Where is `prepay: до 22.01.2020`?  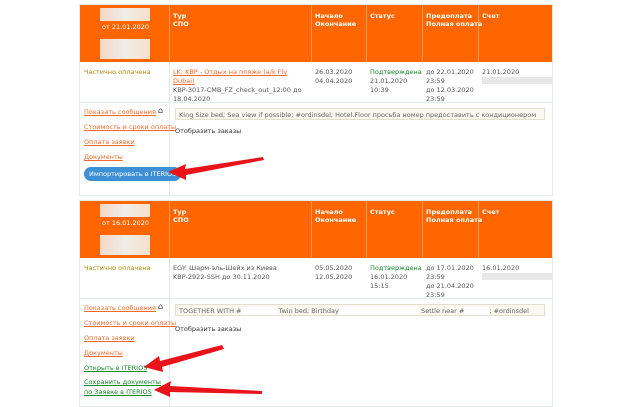
prepay: до 22.01.2020 is located at coordinates (450, 72).